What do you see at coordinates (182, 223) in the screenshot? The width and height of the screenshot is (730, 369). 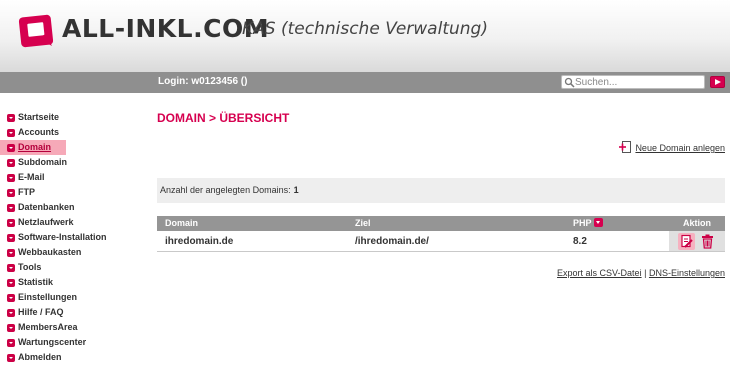 I see `column-header-domain-label: Domain` at bounding box center [182, 223].